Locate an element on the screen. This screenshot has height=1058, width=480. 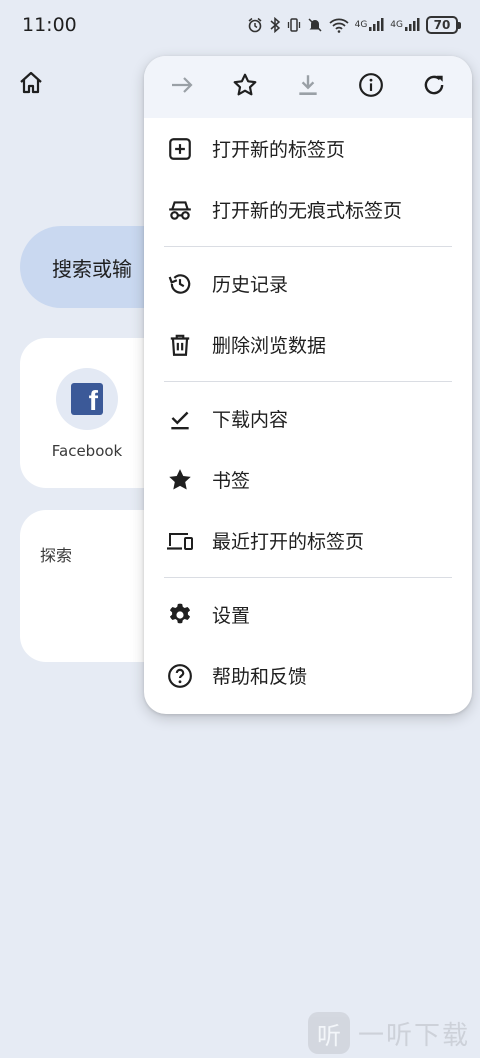
arrow-forward-icon is located at coordinates (182, 87).